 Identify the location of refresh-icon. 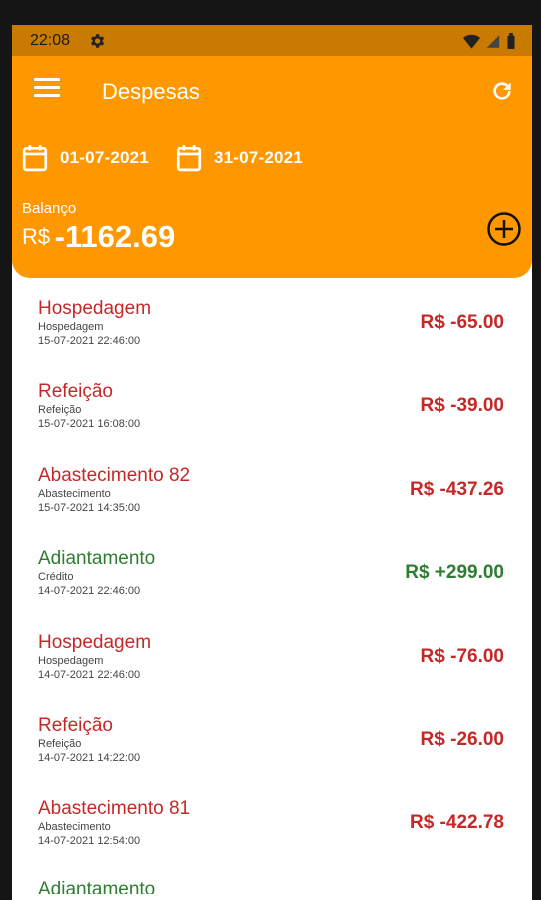
(502, 91).